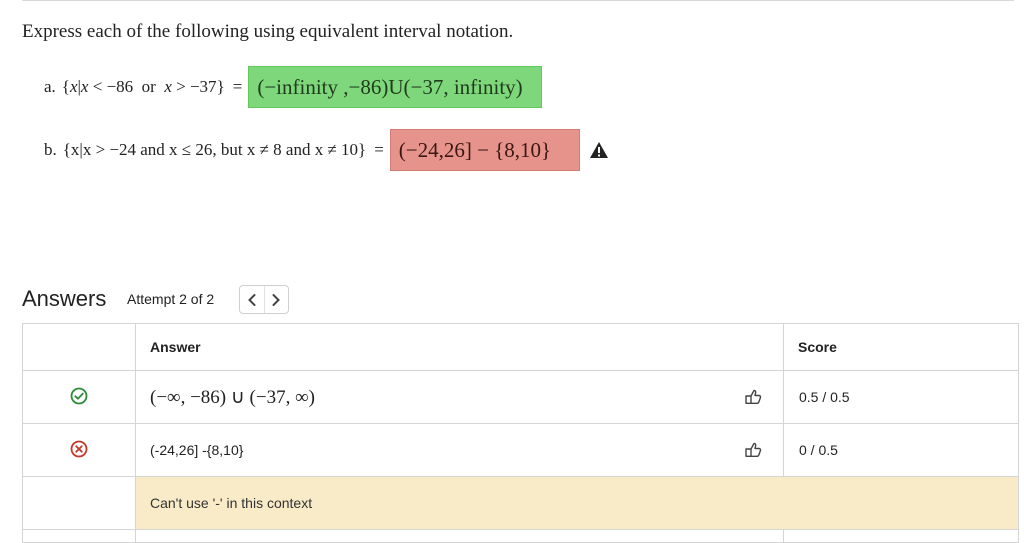  I want to click on check-circle-icon, so click(79, 395).